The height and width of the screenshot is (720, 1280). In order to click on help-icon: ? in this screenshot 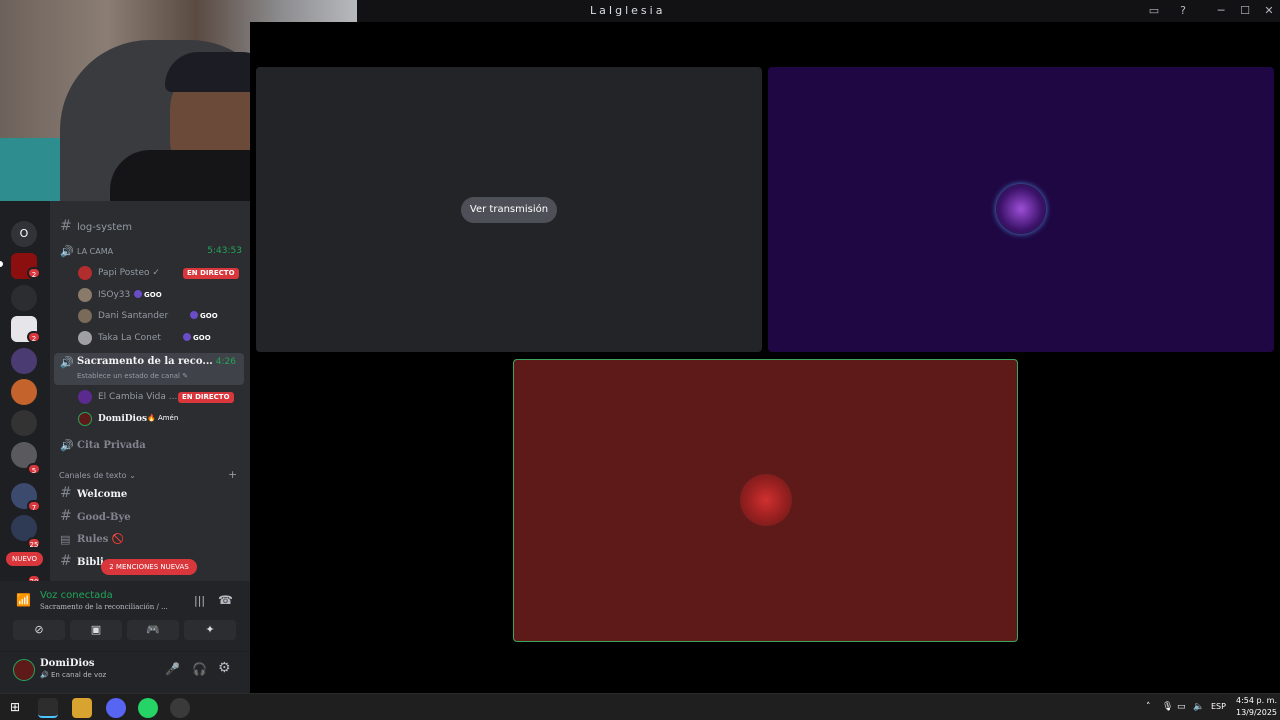, I will do `click(1183, 11)`.